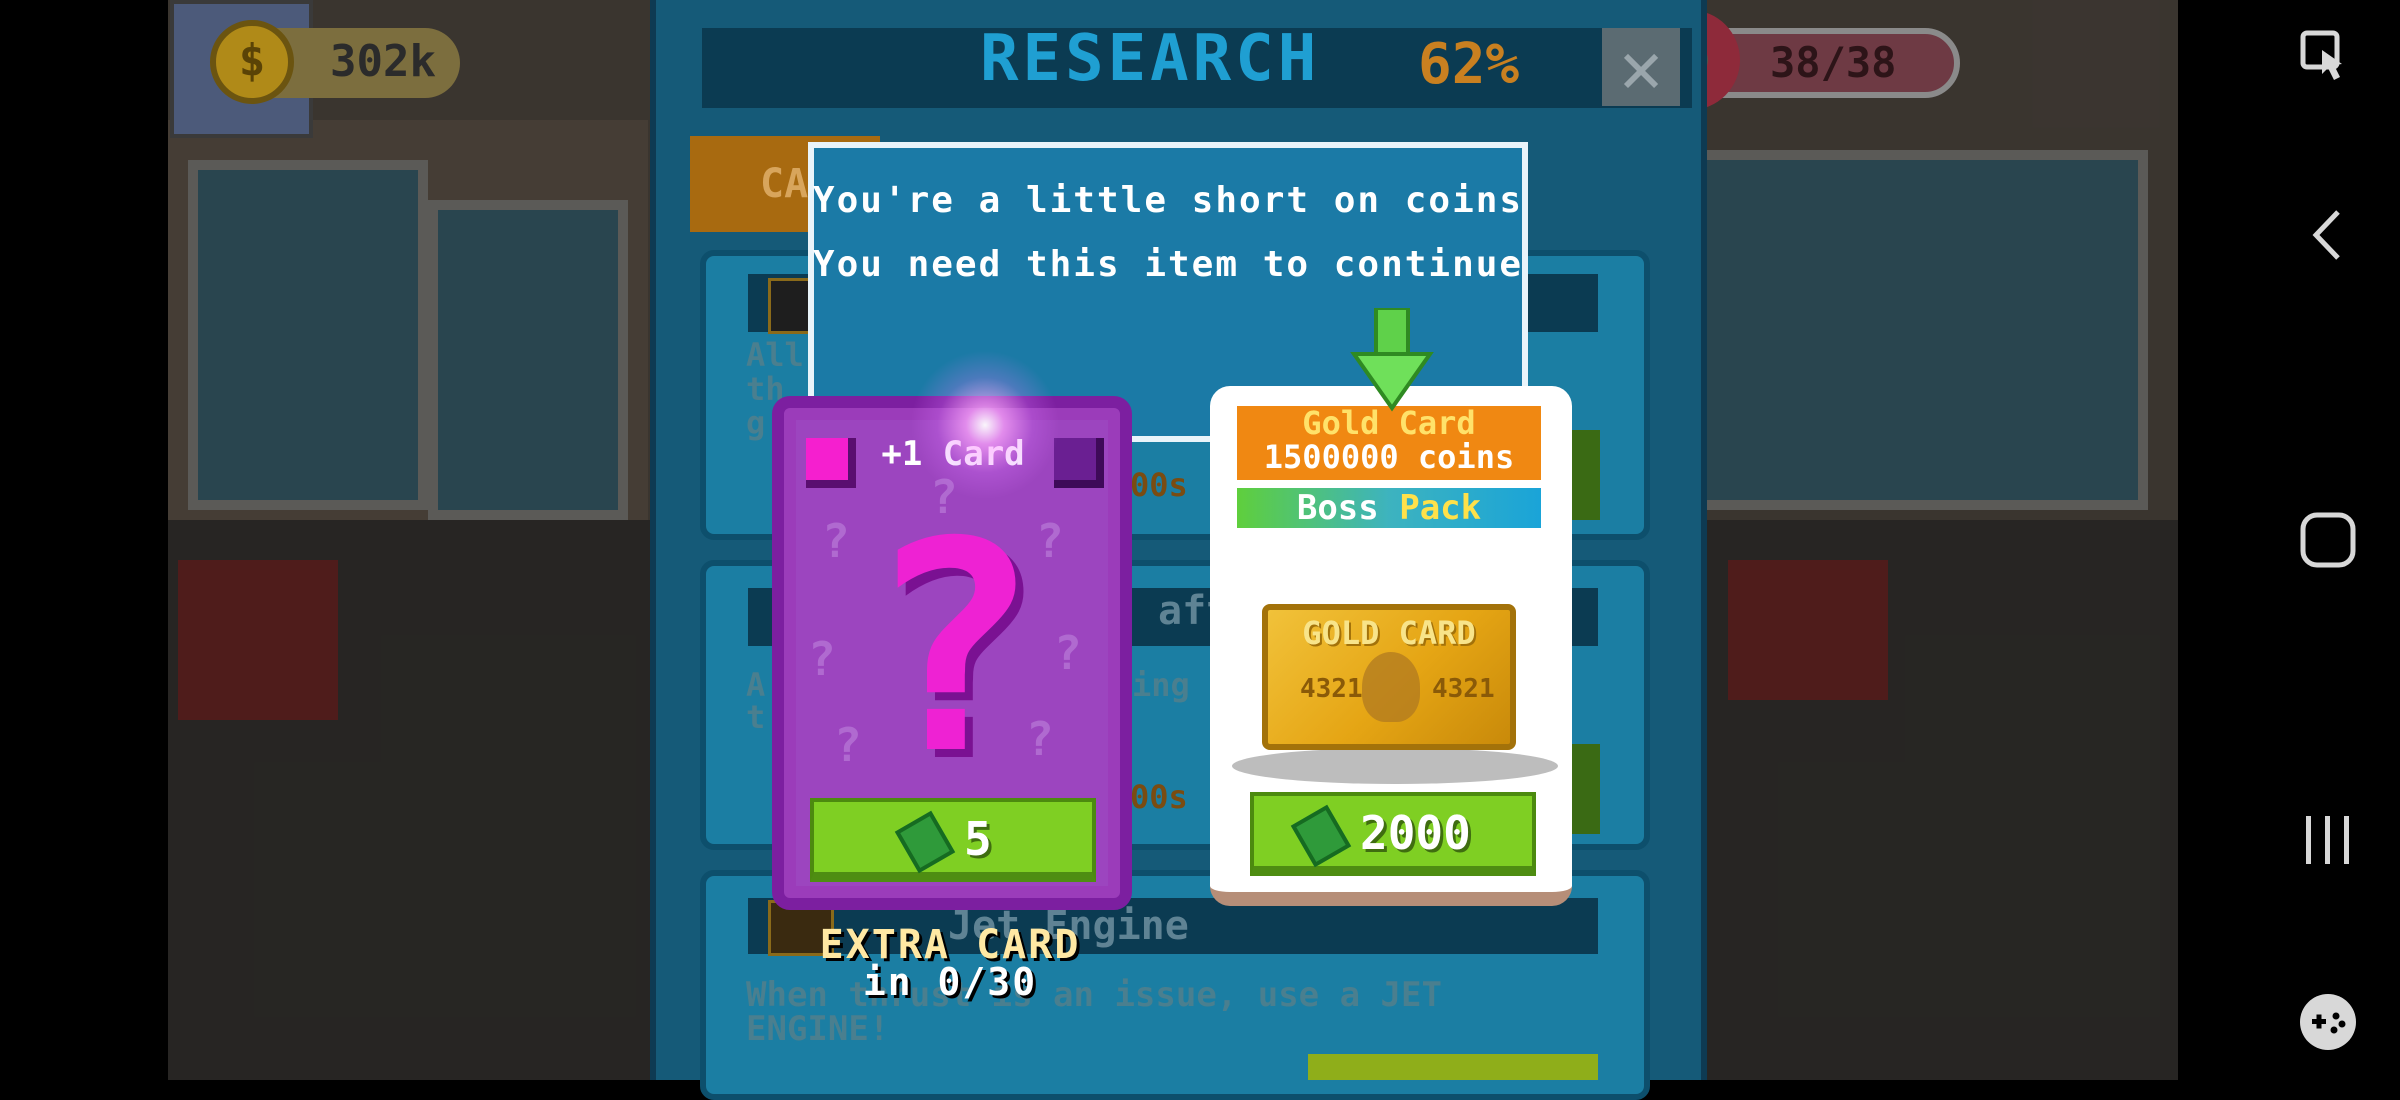 The width and height of the screenshot is (2400, 1100). Describe the element at coordinates (1391, 687) in the screenshot. I see `boss-face-icon` at that location.